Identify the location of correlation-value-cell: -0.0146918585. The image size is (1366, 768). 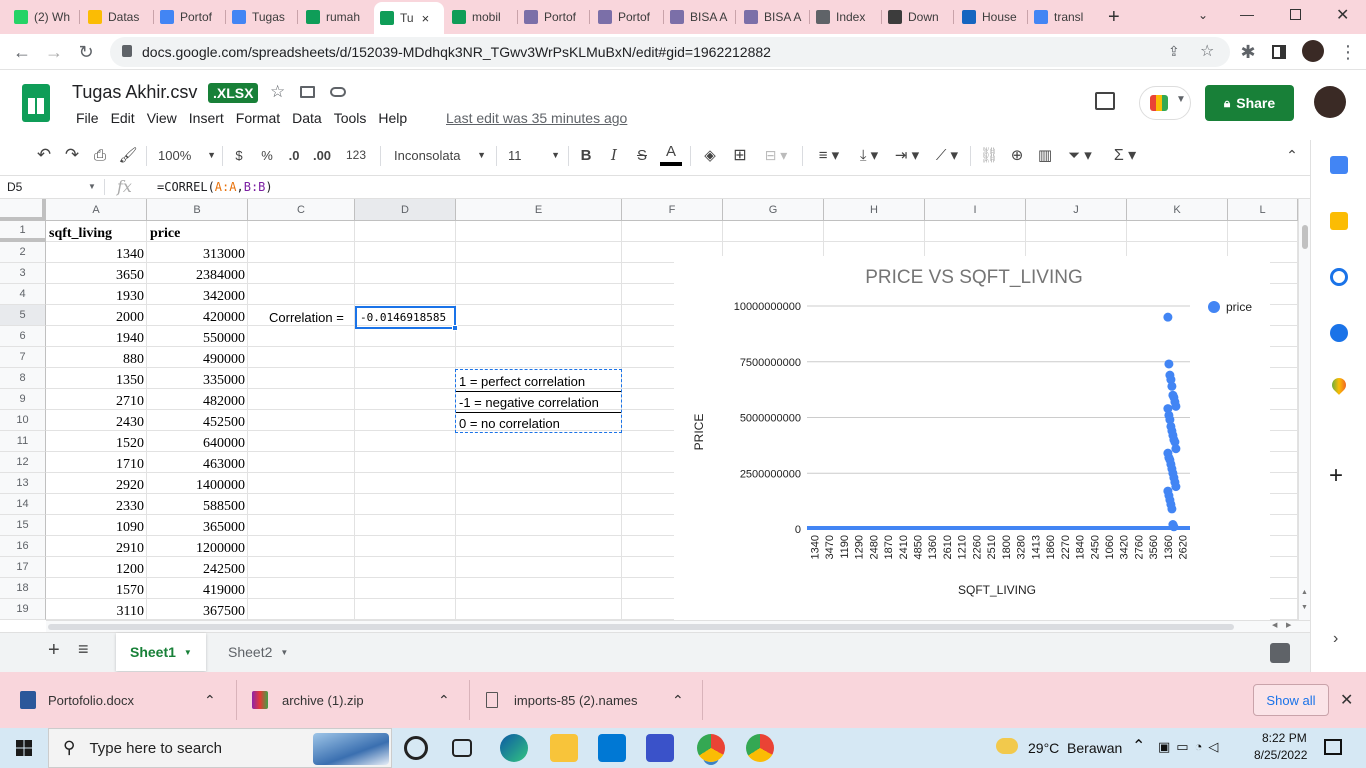
(405, 317).